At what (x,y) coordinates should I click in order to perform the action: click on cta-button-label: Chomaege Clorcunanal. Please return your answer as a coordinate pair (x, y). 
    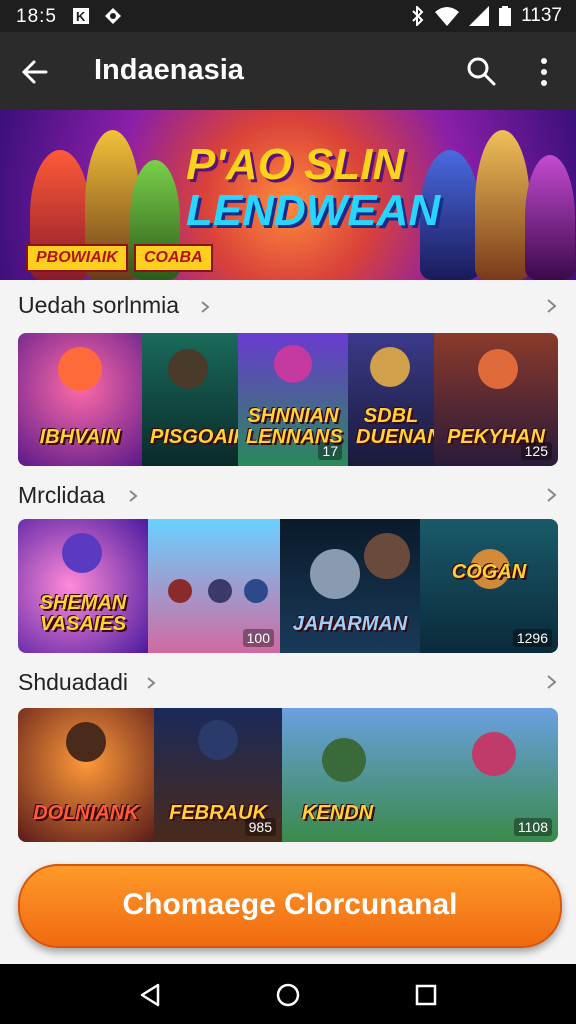
    Looking at the image, I should click on (290, 904).